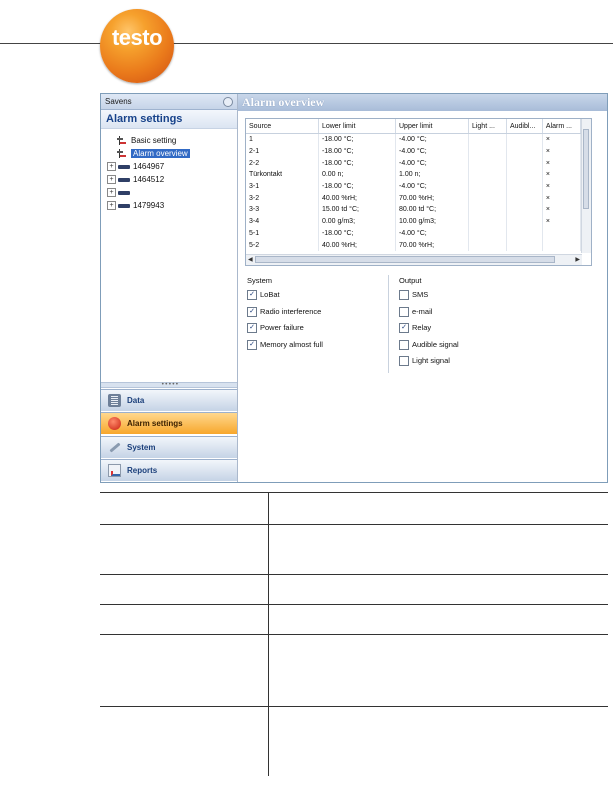  Describe the element at coordinates (432, 126) in the screenshot. I see `column-header: Upper limit` at that location.